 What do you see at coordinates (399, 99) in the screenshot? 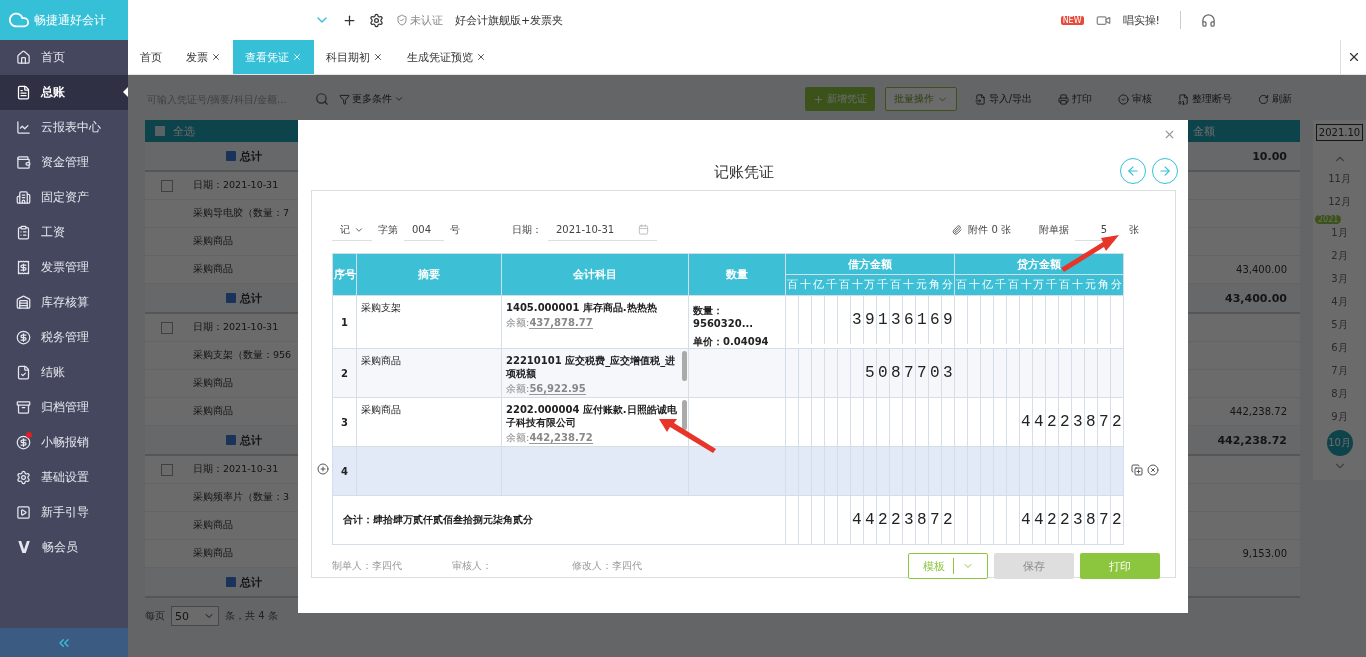
I see `caret-icon` at bounding box center [399, 99].